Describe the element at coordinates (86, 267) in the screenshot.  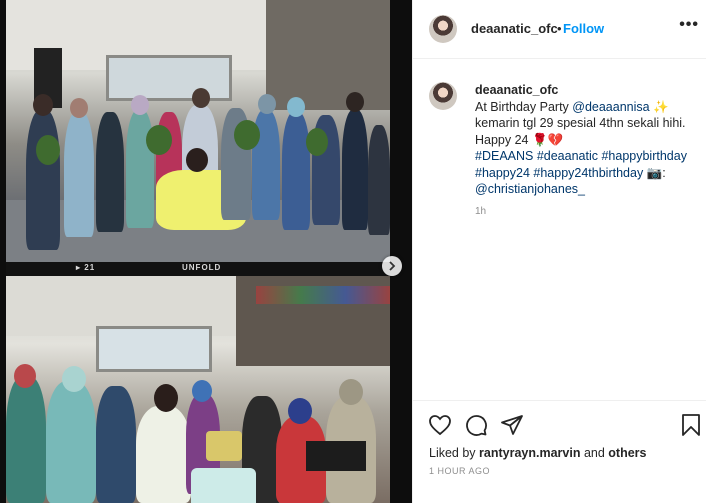
I see `film-frame-number: ▸ 21` at that location.